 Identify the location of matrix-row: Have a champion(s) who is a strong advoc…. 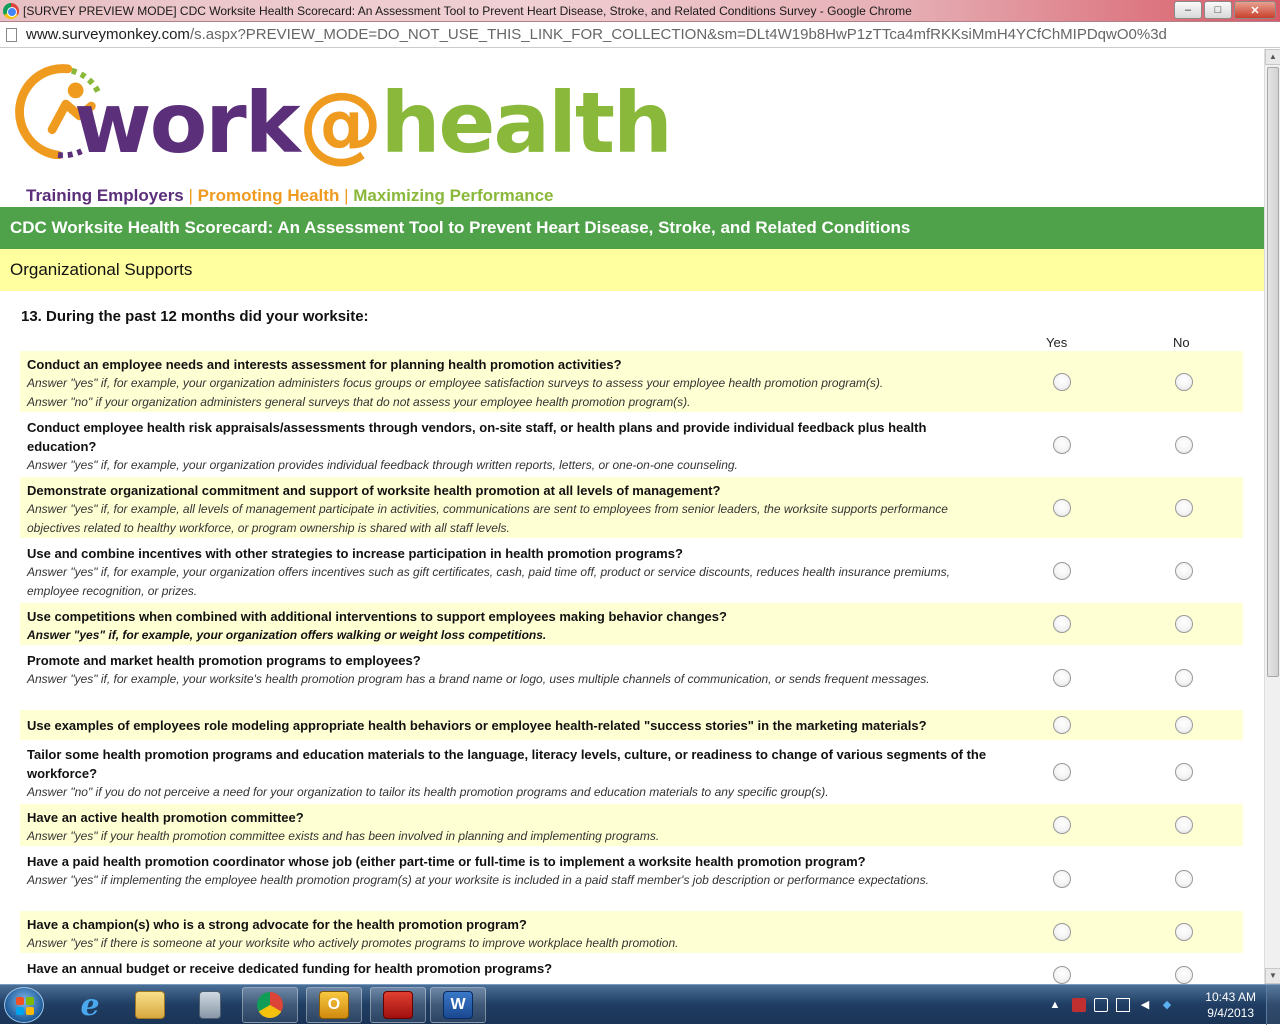
(631, 932).